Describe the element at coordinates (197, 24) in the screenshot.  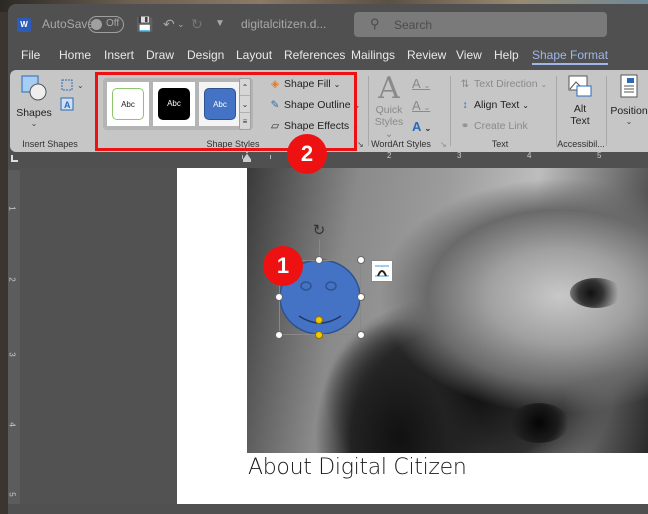
I see `redo-icon: ↻` at that location.